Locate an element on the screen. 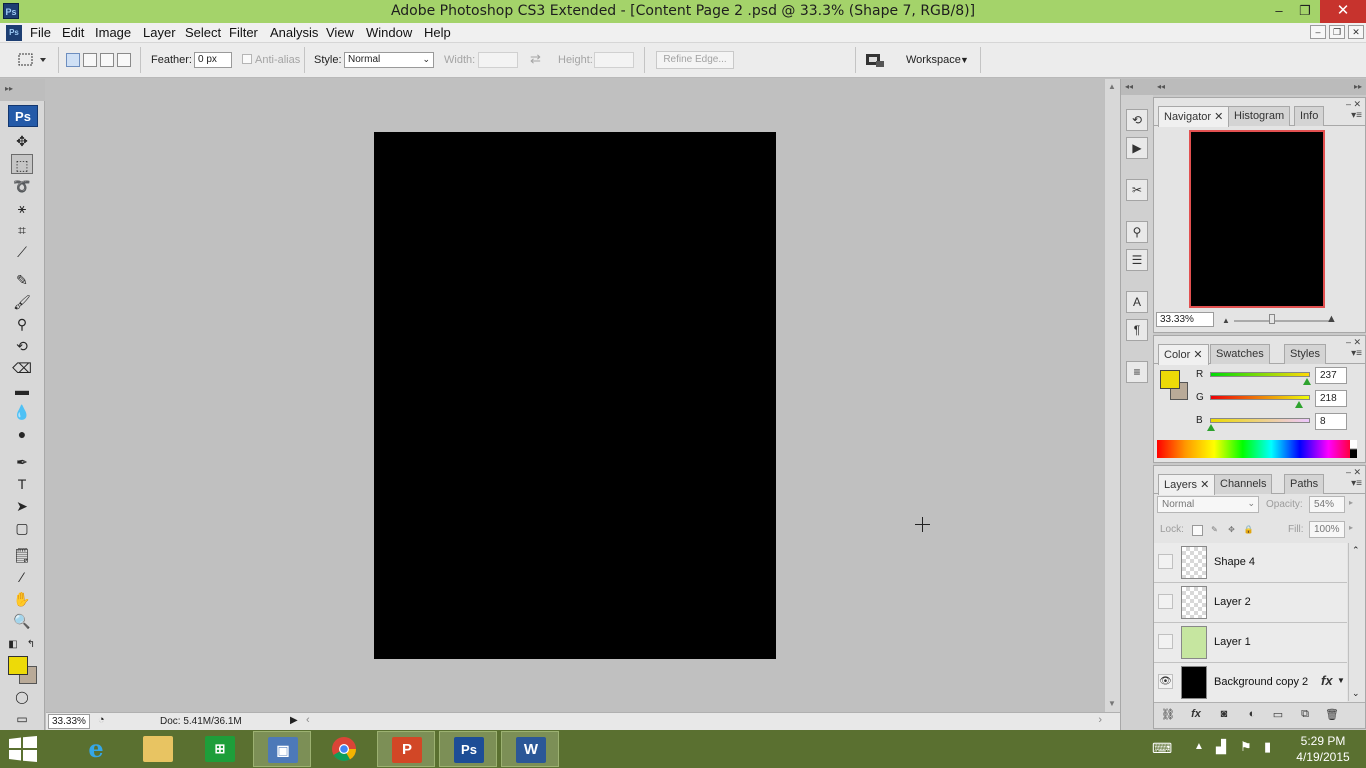  menu-select: Select is located at coordinates (203, 32).